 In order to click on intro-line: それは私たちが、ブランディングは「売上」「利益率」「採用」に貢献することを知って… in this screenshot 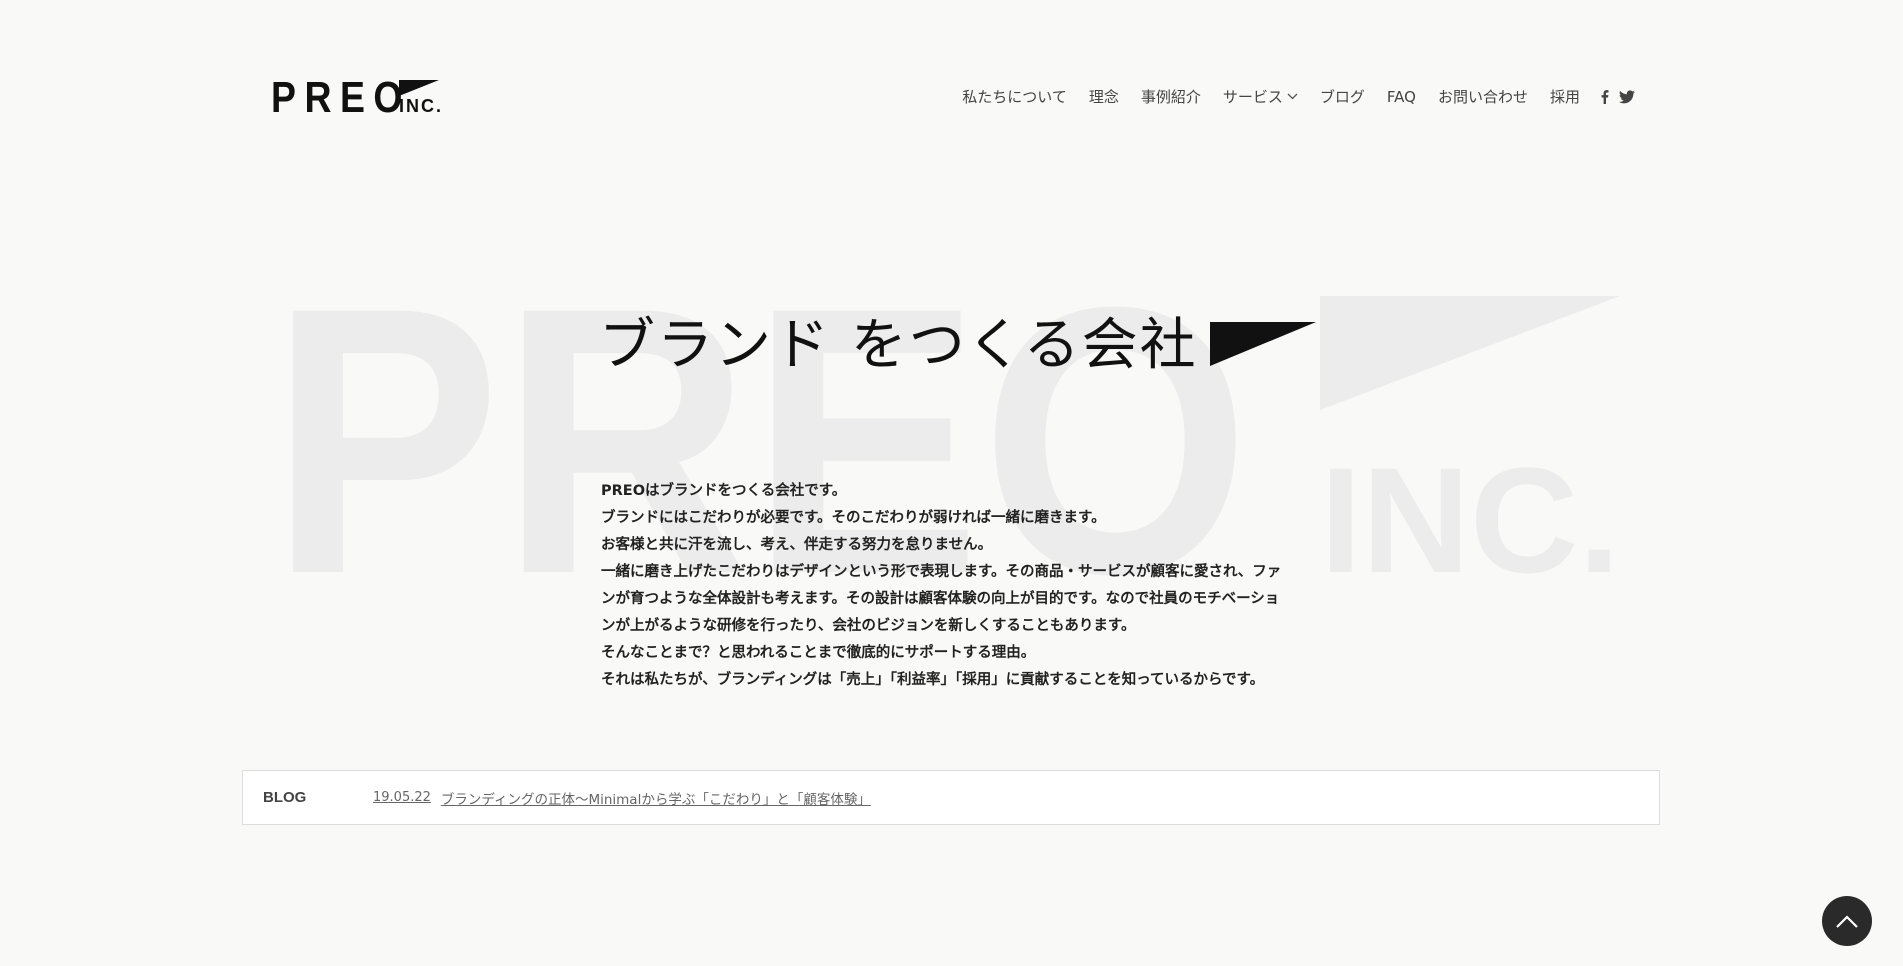, I will do `click(933, 680)`.